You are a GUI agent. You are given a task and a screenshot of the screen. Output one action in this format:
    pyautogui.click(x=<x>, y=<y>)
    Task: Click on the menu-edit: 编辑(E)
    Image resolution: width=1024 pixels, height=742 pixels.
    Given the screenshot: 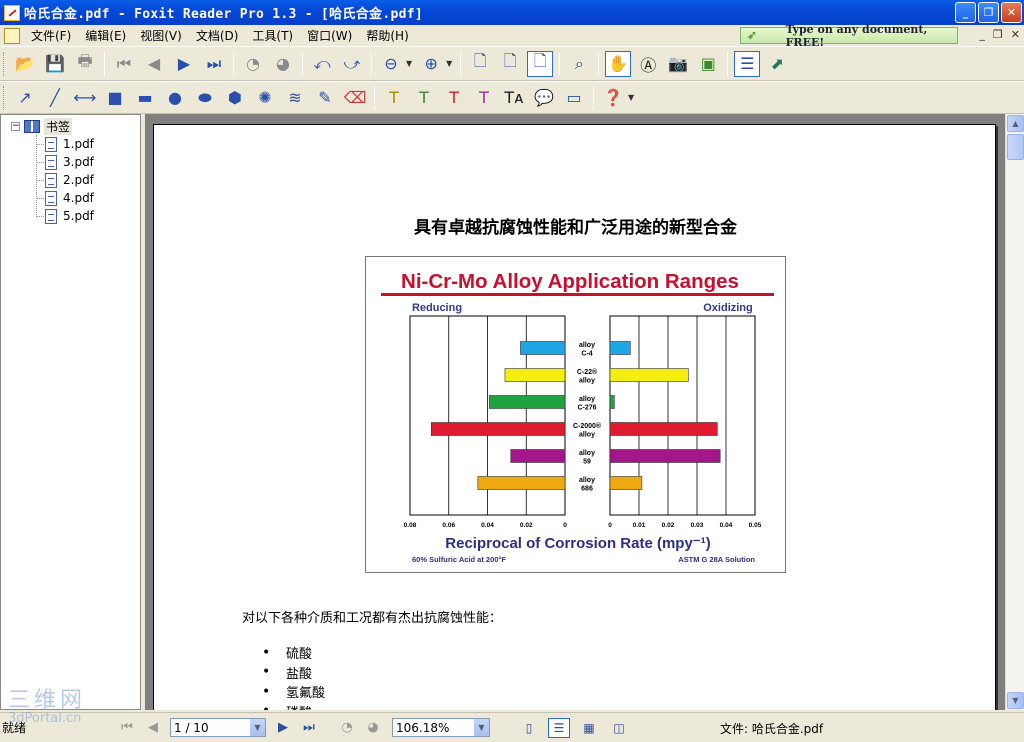 What is the action you would take?
    pyautogui.click(x=105, y=35)
    